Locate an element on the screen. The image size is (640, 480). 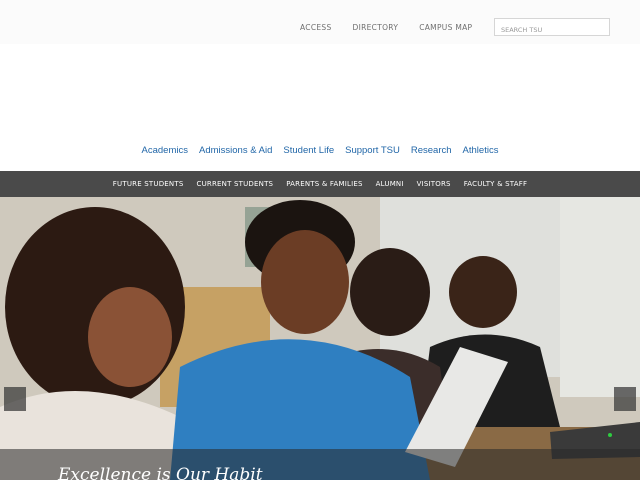
main-nav-academics: Academics is located at coordinates (165, 150).